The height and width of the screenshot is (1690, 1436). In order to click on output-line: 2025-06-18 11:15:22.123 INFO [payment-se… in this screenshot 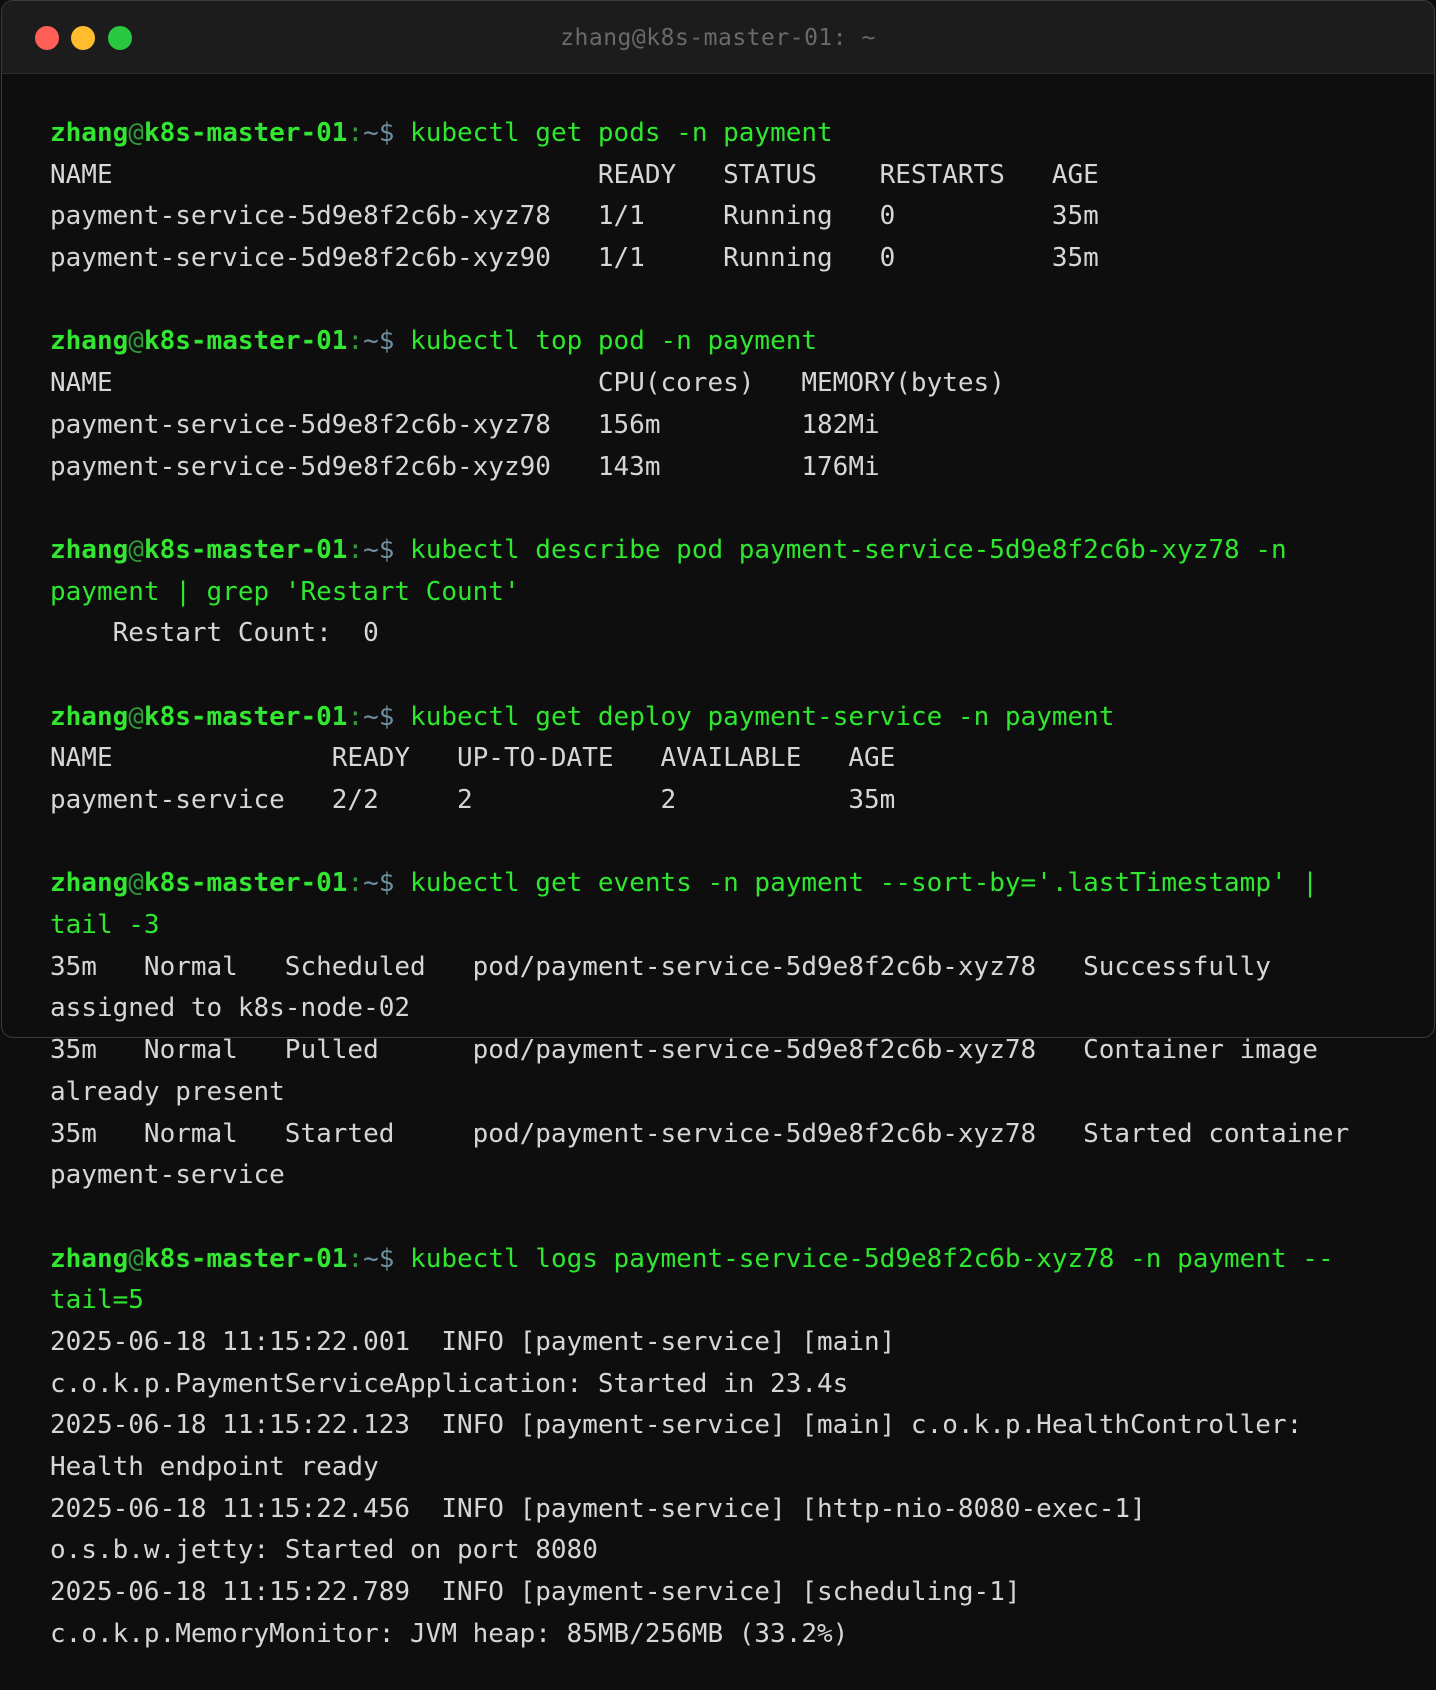, I will do `click(676, 1425)`.